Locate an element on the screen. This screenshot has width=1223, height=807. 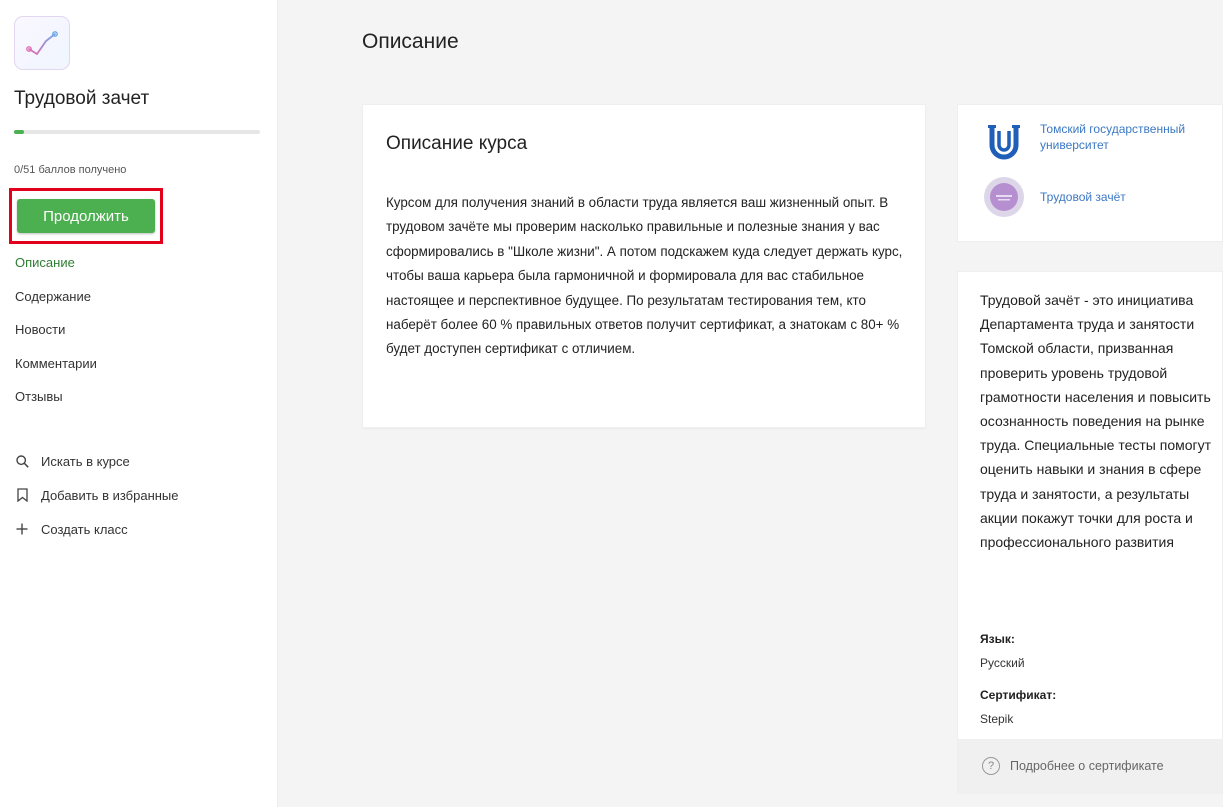
author-tsu: Томский государственный университет is located at coordinates (1096, 143).